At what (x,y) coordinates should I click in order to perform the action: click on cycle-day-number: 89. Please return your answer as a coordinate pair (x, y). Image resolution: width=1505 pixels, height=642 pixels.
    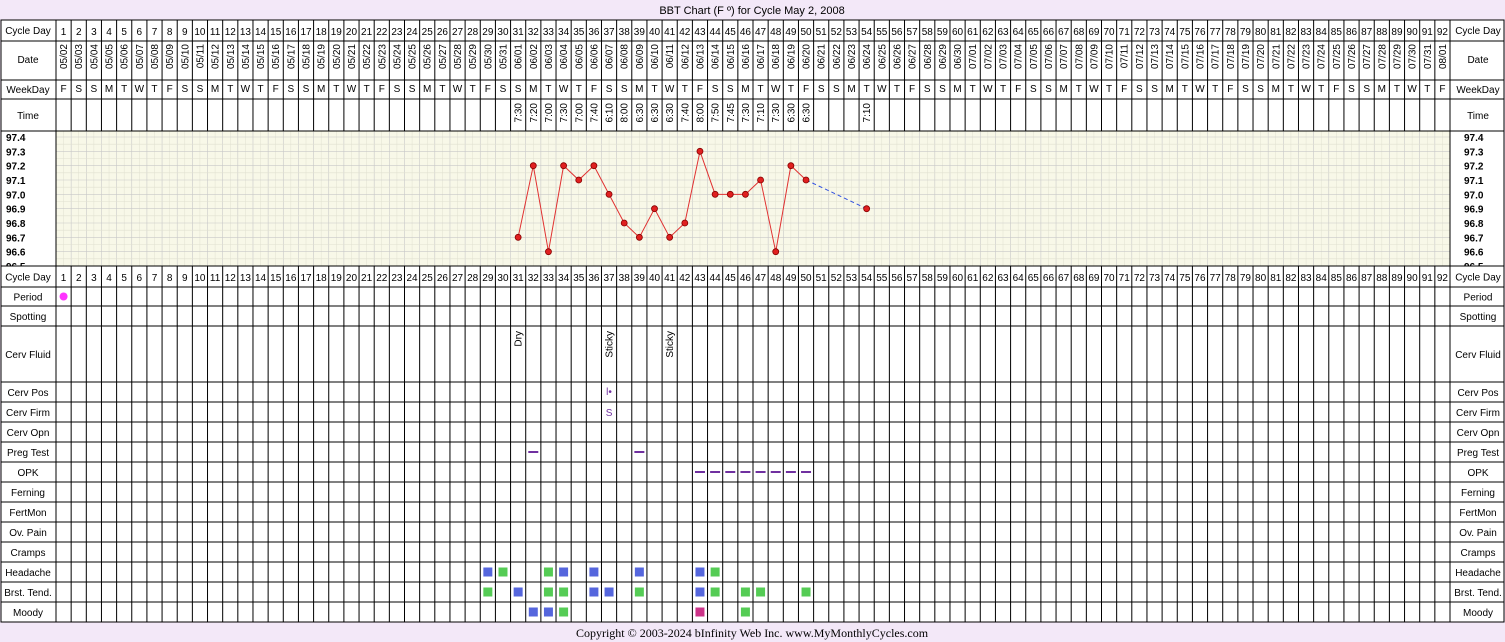
    Looking at the image, I should click on (1397, 32).